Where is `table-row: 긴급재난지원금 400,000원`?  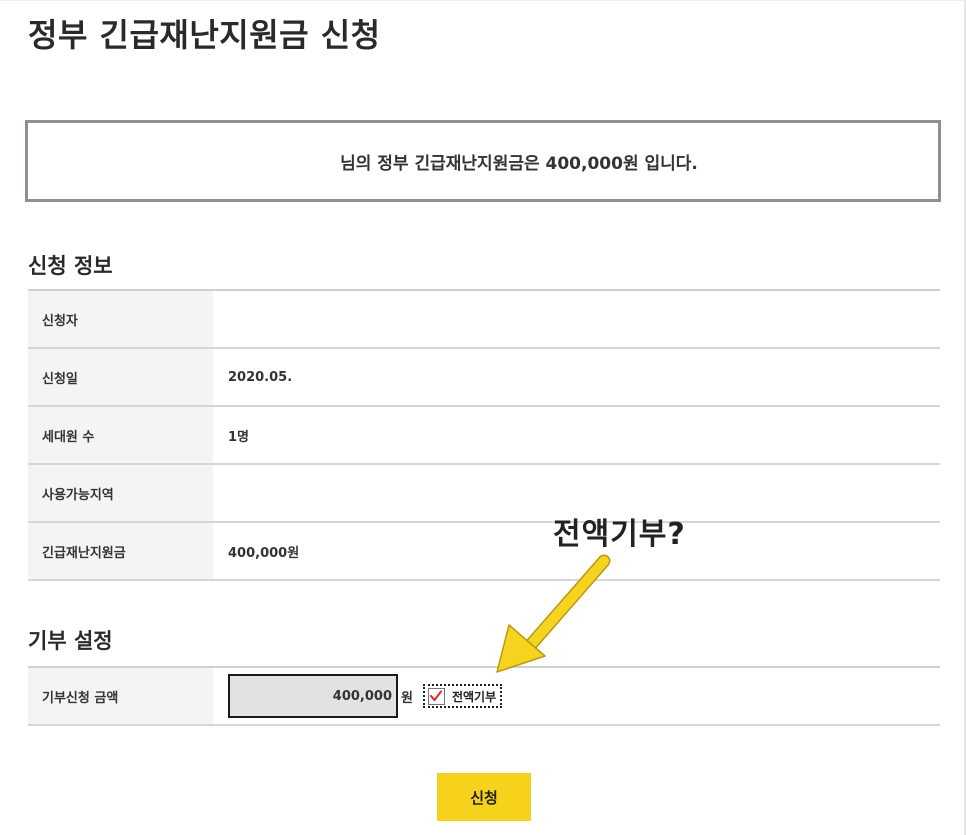
table-row: 긴급재난지원금 400,000원 is located at coordinates (484, 552).